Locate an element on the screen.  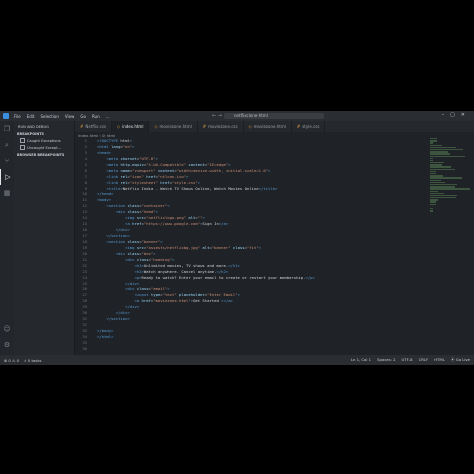
source-control-icon: ⑂ is located at coordinates (7, 161).